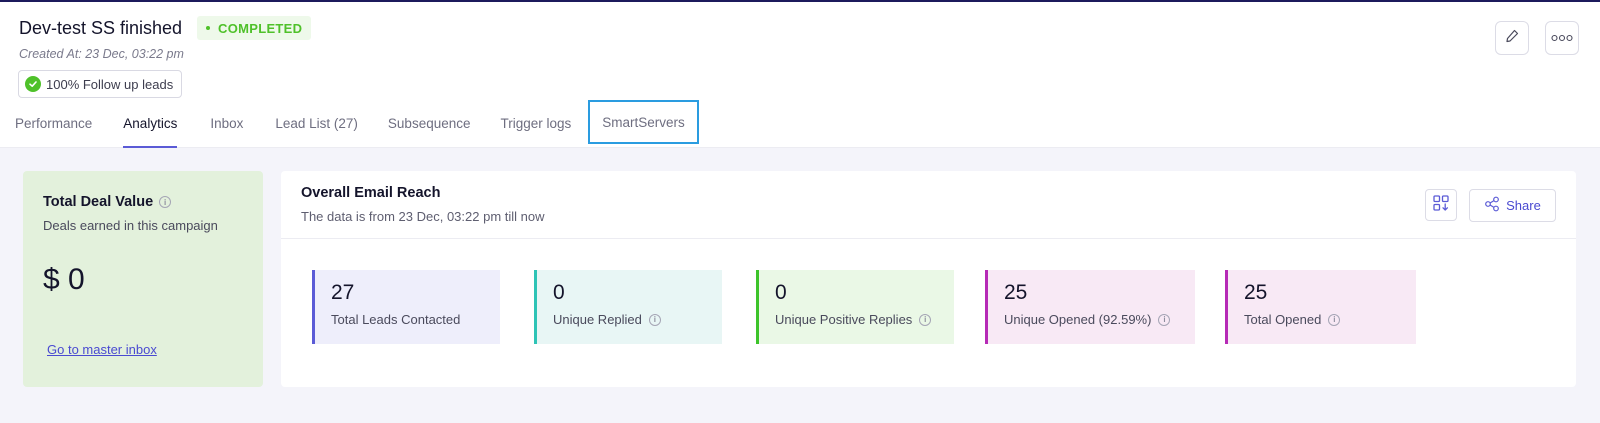 The height and width of the screenshot is (423, 1600). I want to click on stat-label-text: Unique Opened (92.59%), so click(1078, 319).